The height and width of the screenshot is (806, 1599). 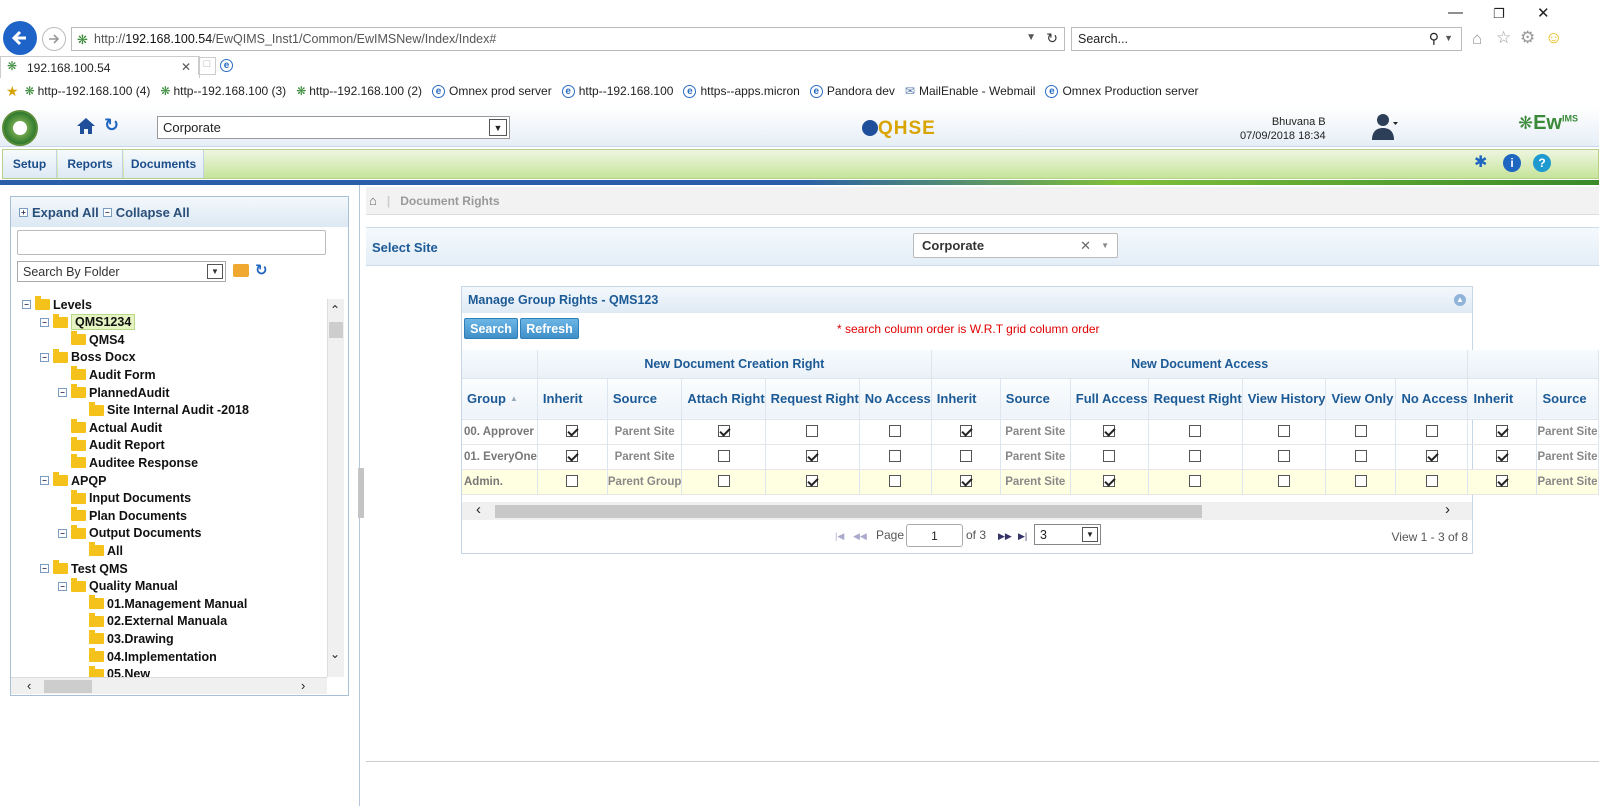 What do you see at coordinates (241, 270) in the screenshot?
I see `folder-search-icon` at bounding box center [241, 270].